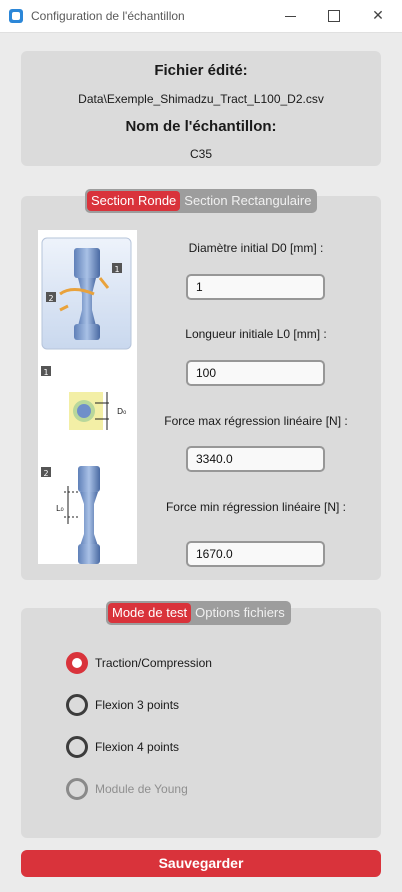 The image size is (402, 892). What do you see at coordinates (134, 201) in the screenshot?
I see `tab-section-ronde: Section Ronde` at bounding box center [134, 201].